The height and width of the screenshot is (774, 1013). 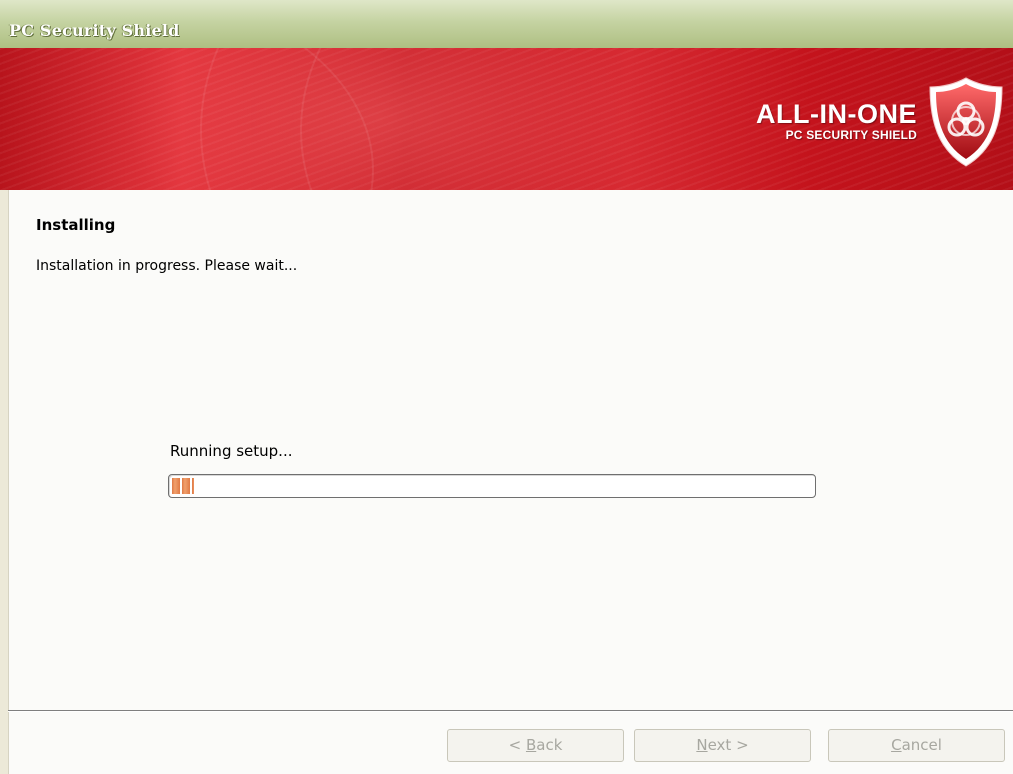 What do you see at coordinates (921, 745) in the screenshot?
I see `cancel-button-label: ancel` at bounding box center [921, 745].